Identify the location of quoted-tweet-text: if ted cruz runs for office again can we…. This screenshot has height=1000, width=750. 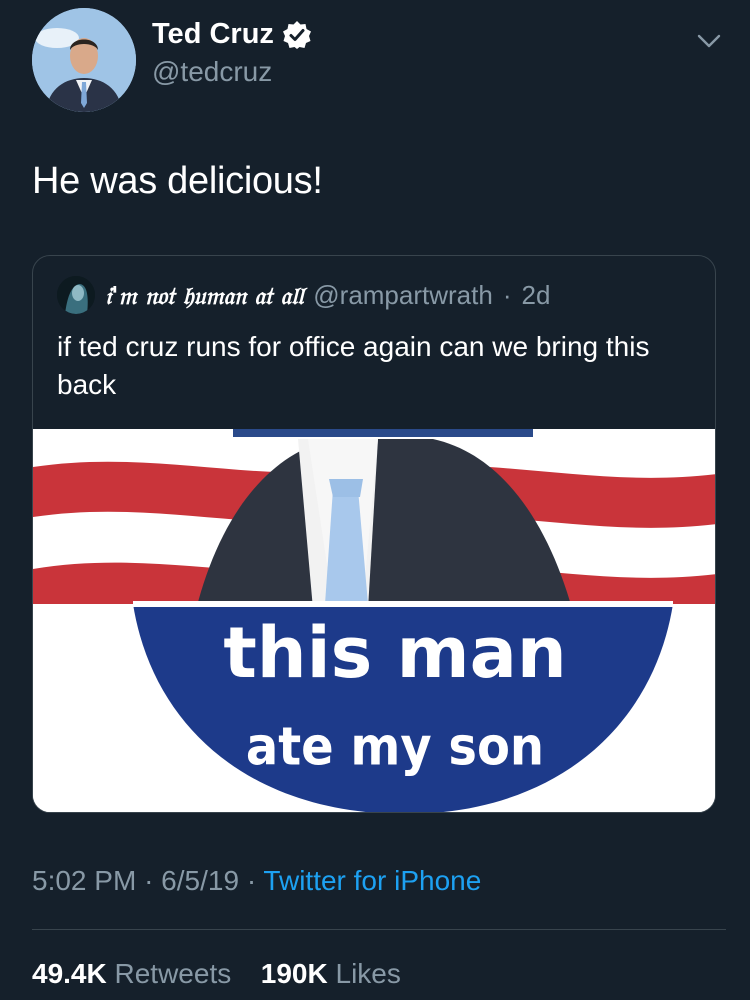
(353, 365).